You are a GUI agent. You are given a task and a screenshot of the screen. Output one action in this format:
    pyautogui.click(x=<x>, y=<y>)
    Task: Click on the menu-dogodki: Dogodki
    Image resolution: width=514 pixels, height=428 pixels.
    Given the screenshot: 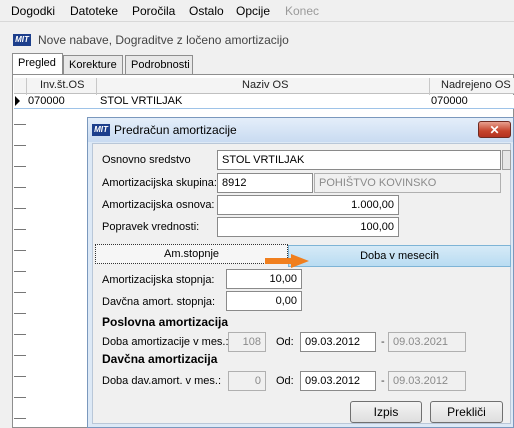 What is the action you would take?
    pyautogui.click(x=33, y=11)
    